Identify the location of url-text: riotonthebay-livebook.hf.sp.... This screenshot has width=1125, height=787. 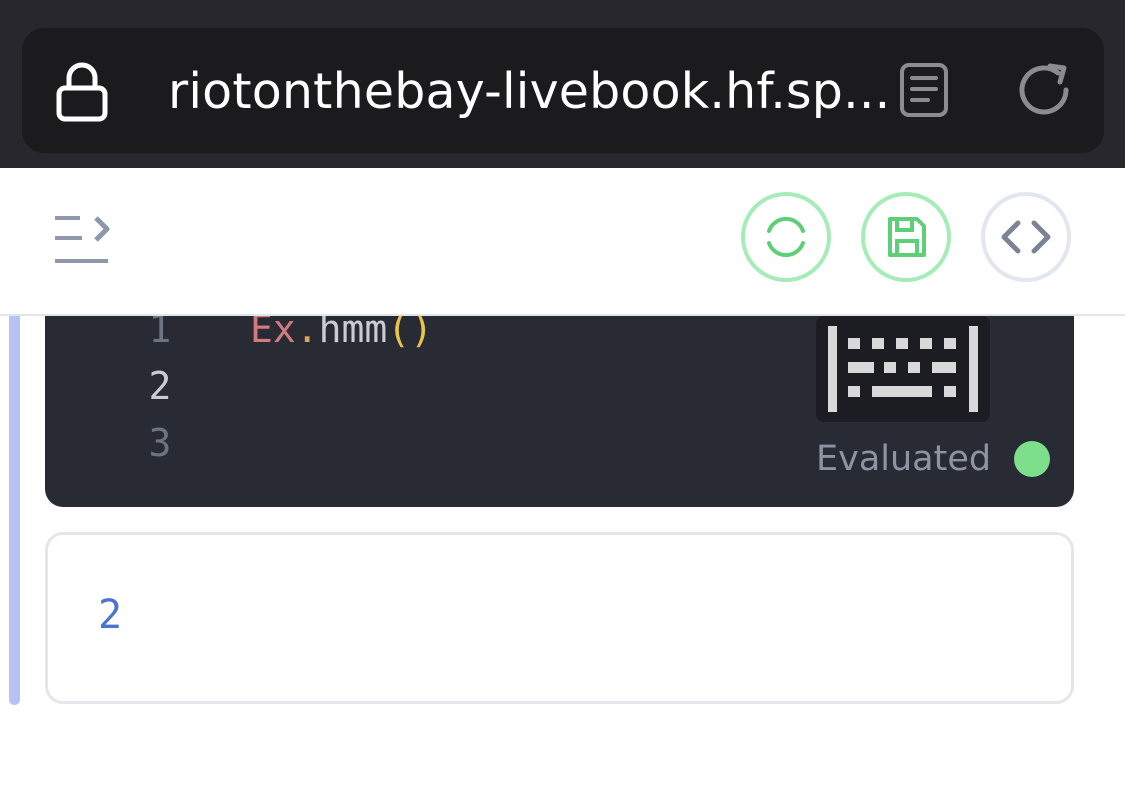
(529, 92).